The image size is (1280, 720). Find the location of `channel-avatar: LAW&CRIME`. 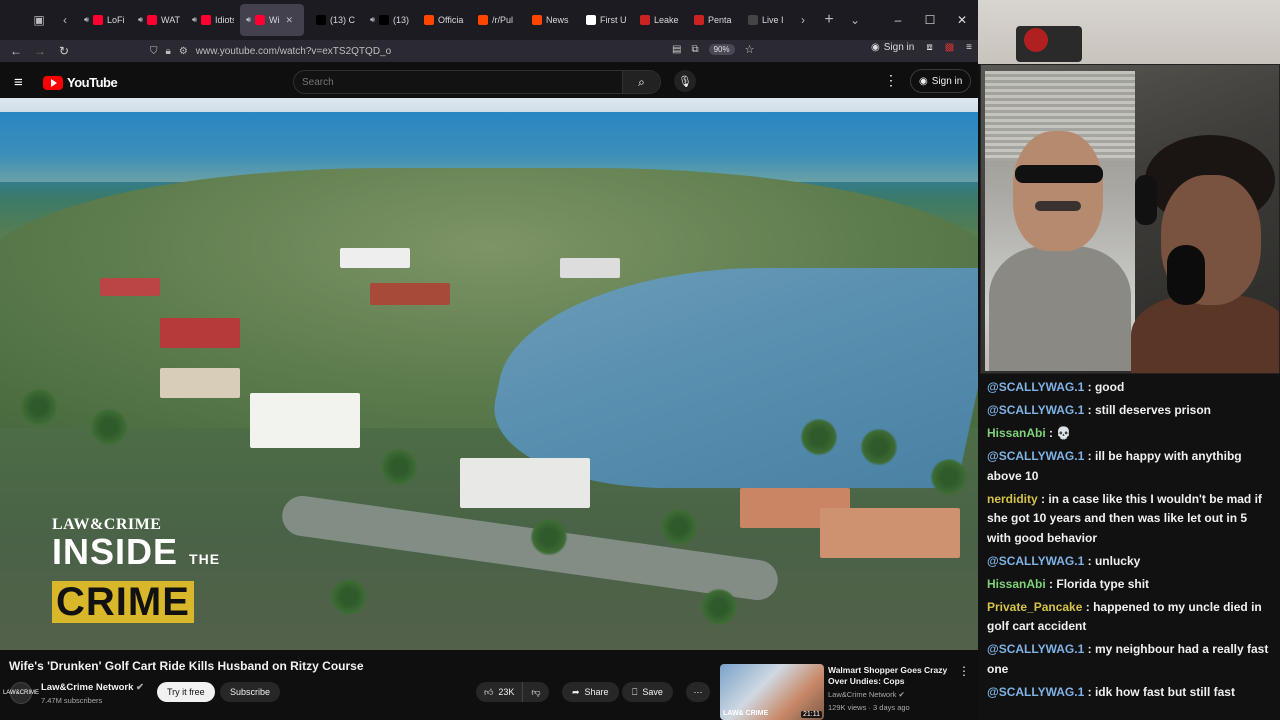

channel-avatar: LAW&CRIME is located at coordinates (21, 693).